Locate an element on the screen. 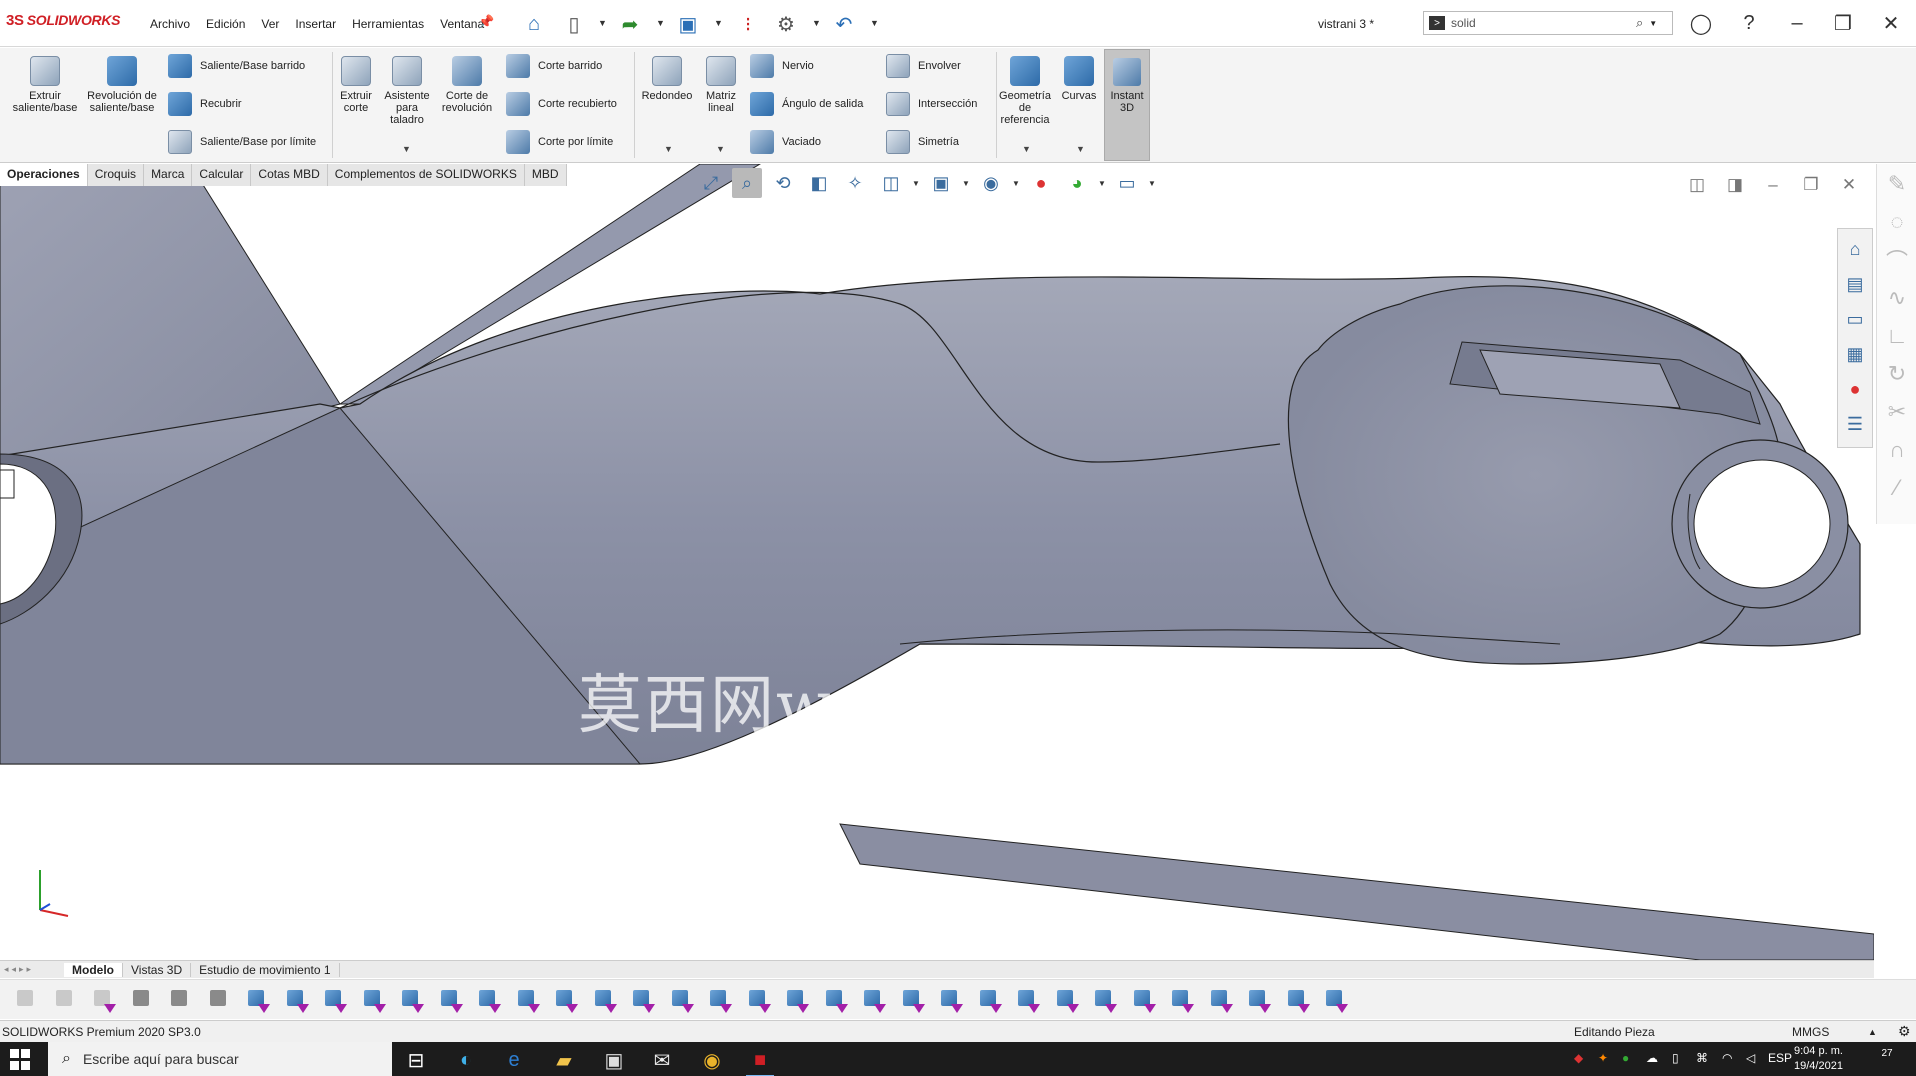 Image resolution: width=1916 pixels, height=1076 pixels. help-icon: ? is located at coordinates (1749, 23).